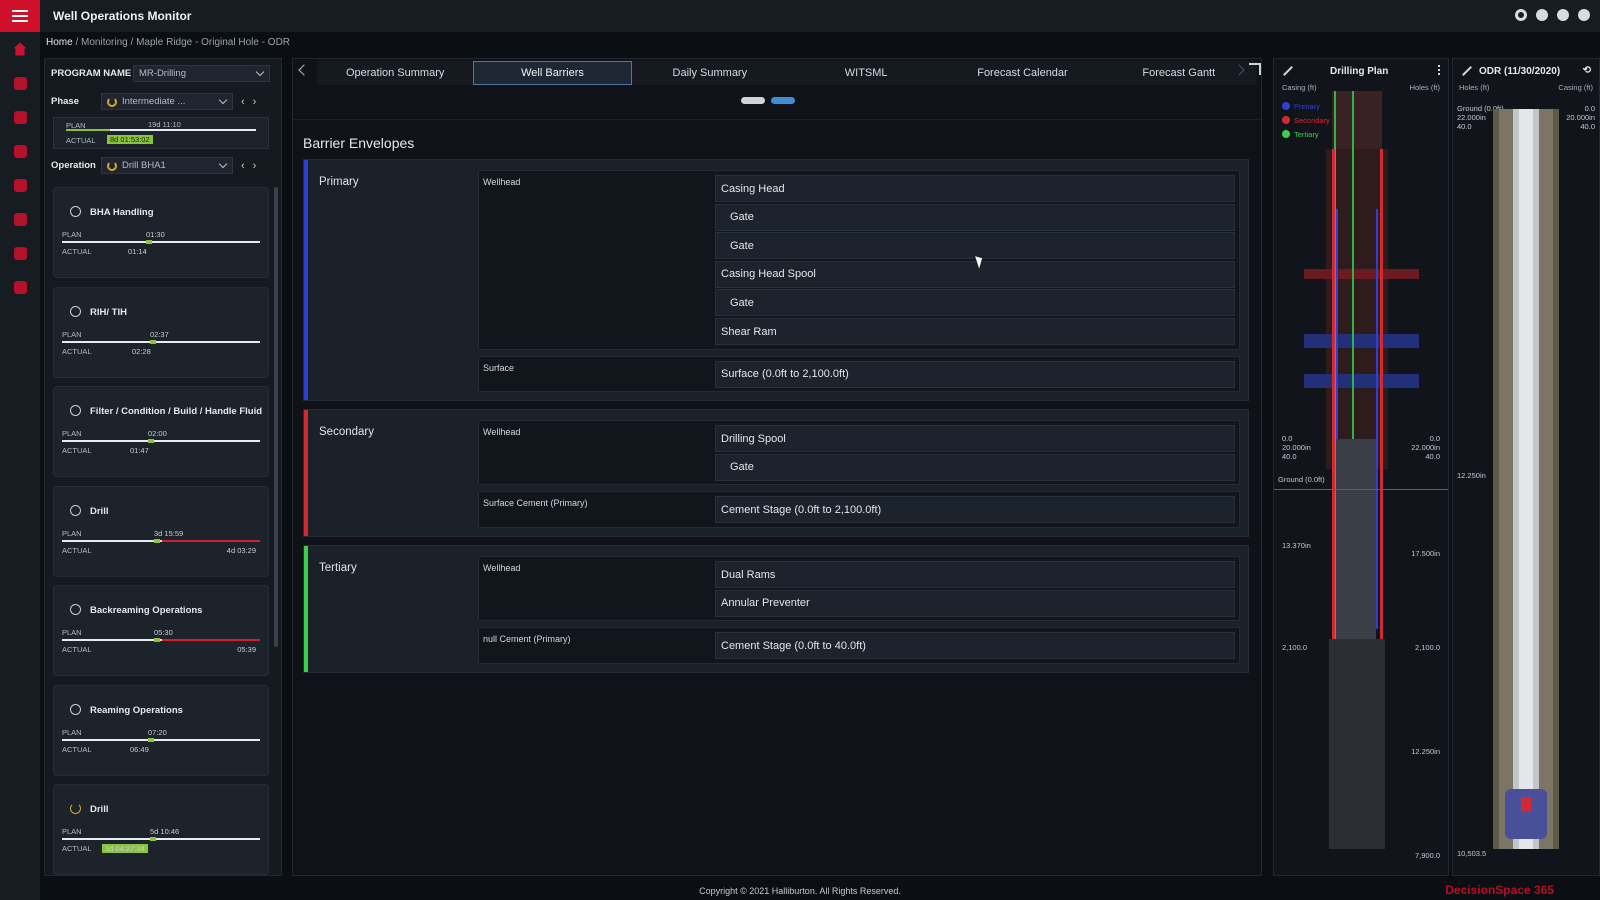 The width and height of the screenshot is (1600, 900). I want to click on gear-icon, so click(1521, 15).